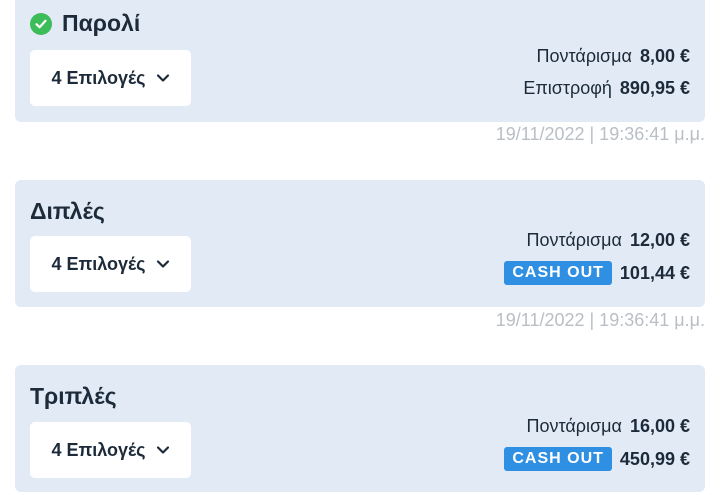 The width and height of the screenshot is (720, 495). I want to click on cashout-line: CASH OUT 101,44 €, so click(597, 273).